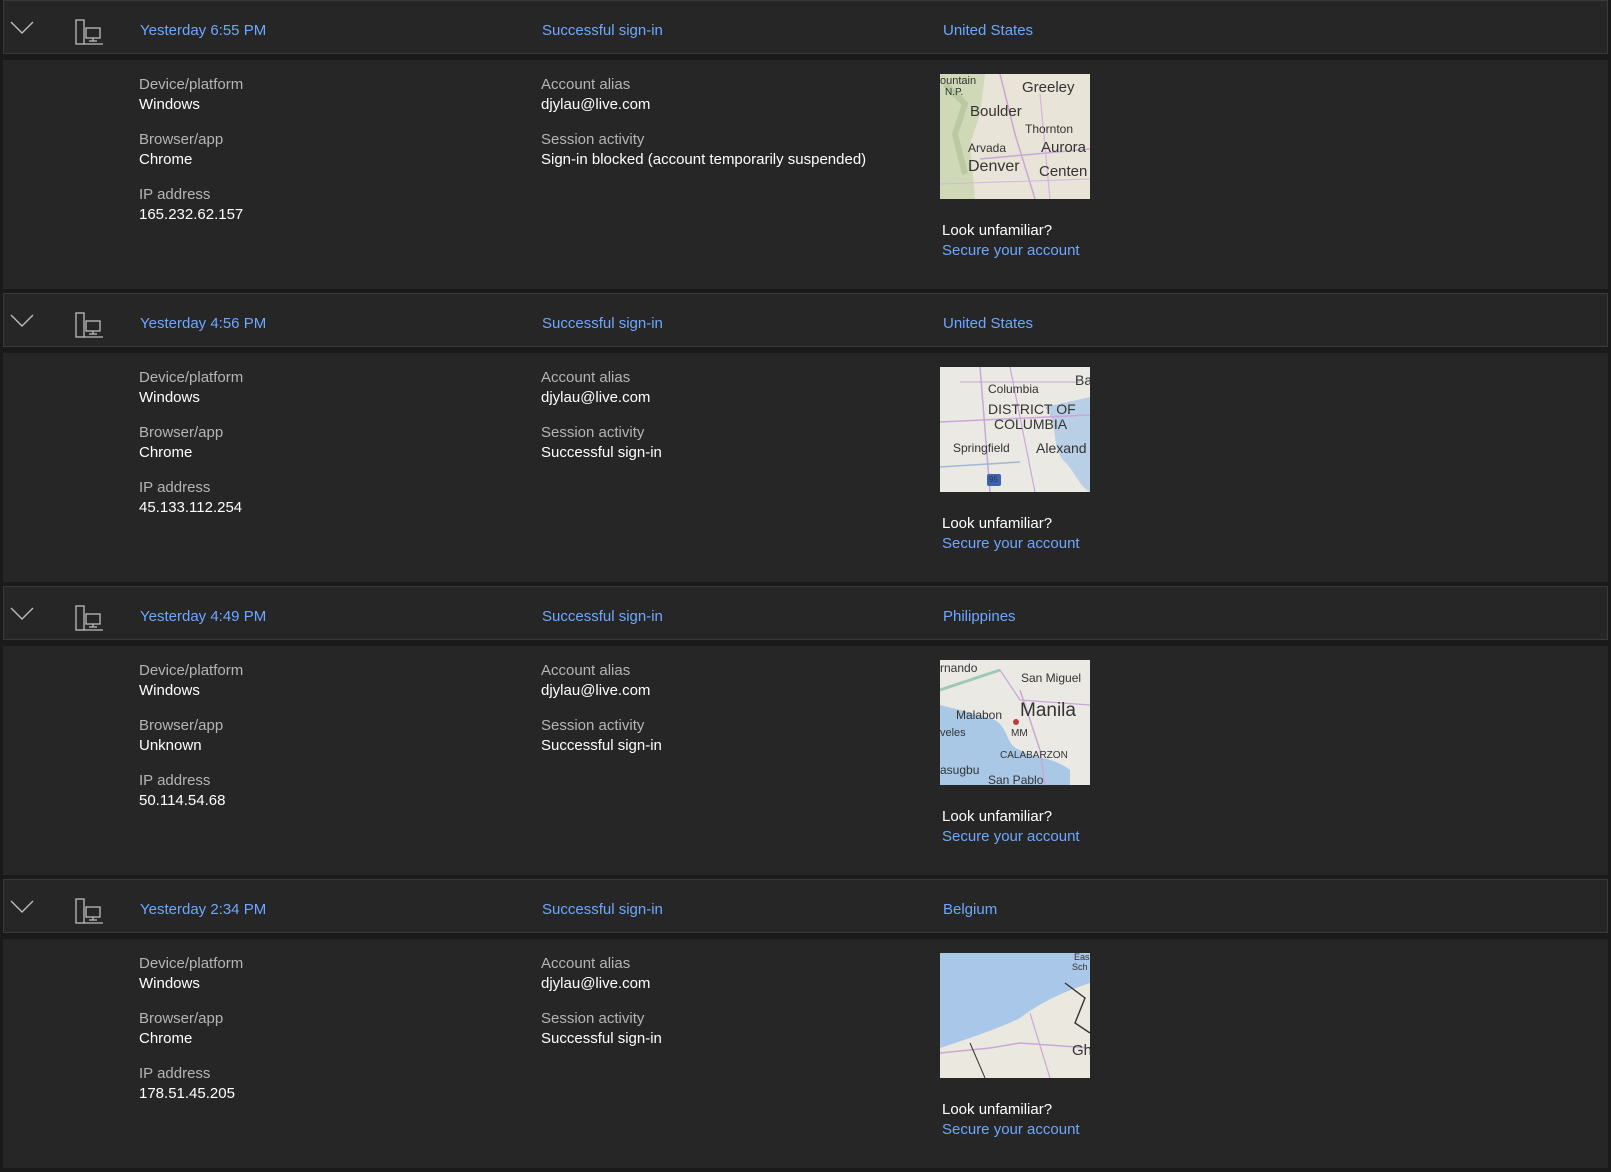 The image size is (1611, 1172). What do you see at coordinates (981, 448) in the screenshot?
I see `map-place-label: Springfield` at bounding box center [981, 448].